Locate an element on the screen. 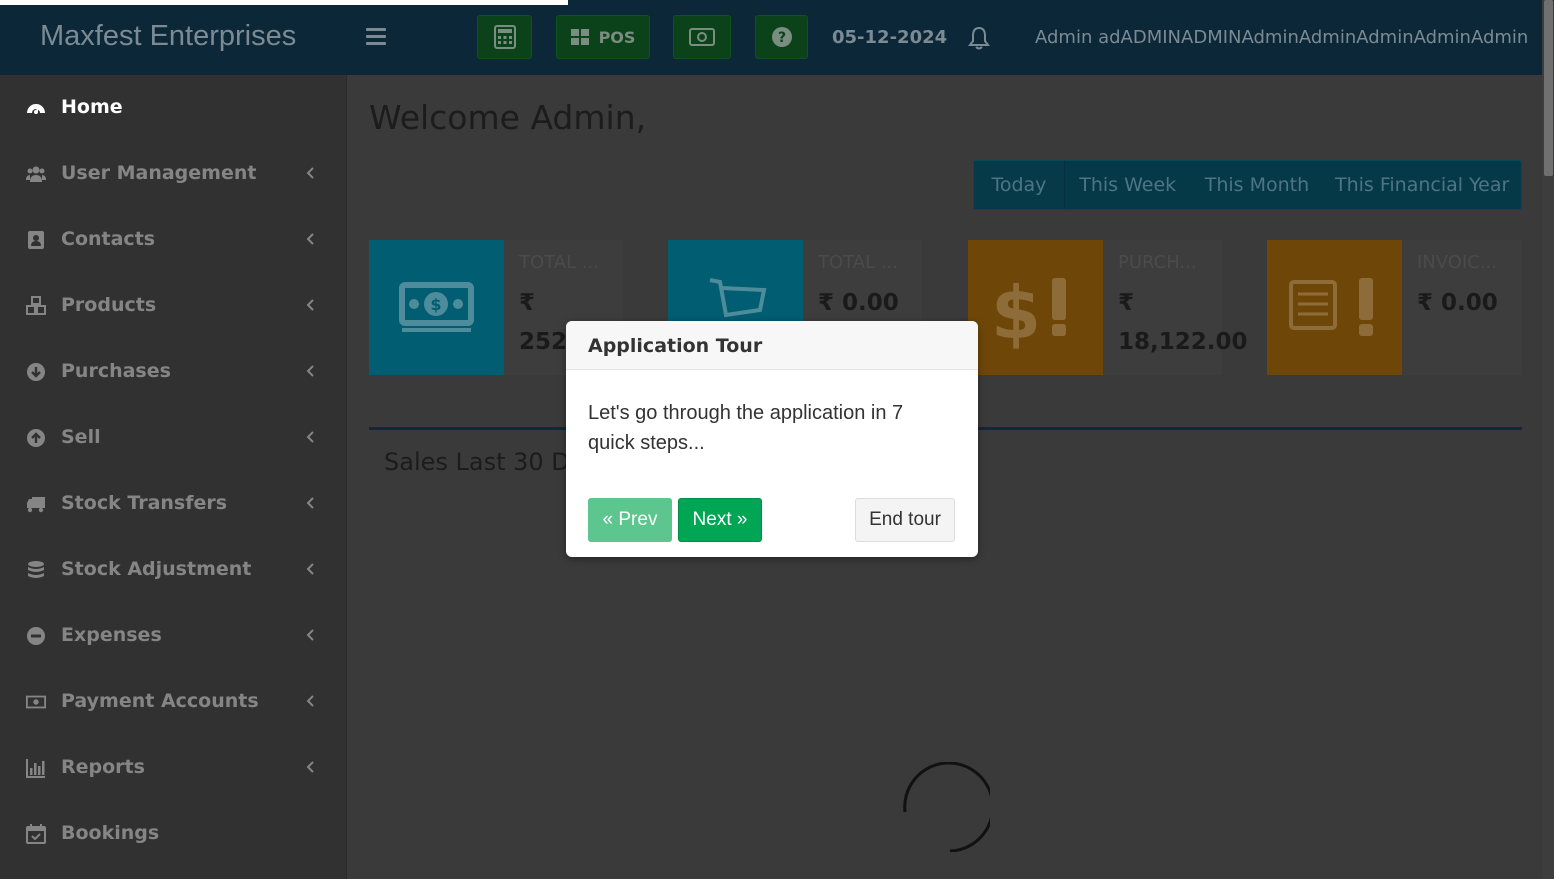  dashboard-icon is located at coordinates (36, 109).